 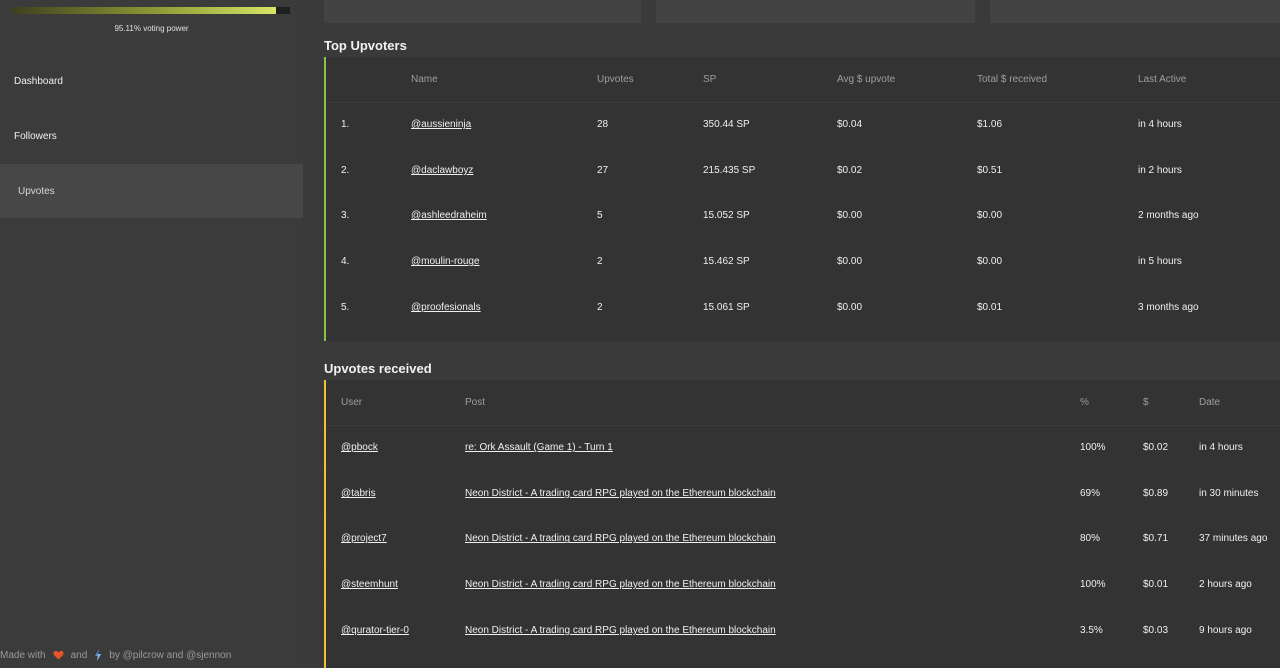 I want to click on upvoter-link: @ashleedraheim, so click(x=449, y=215).